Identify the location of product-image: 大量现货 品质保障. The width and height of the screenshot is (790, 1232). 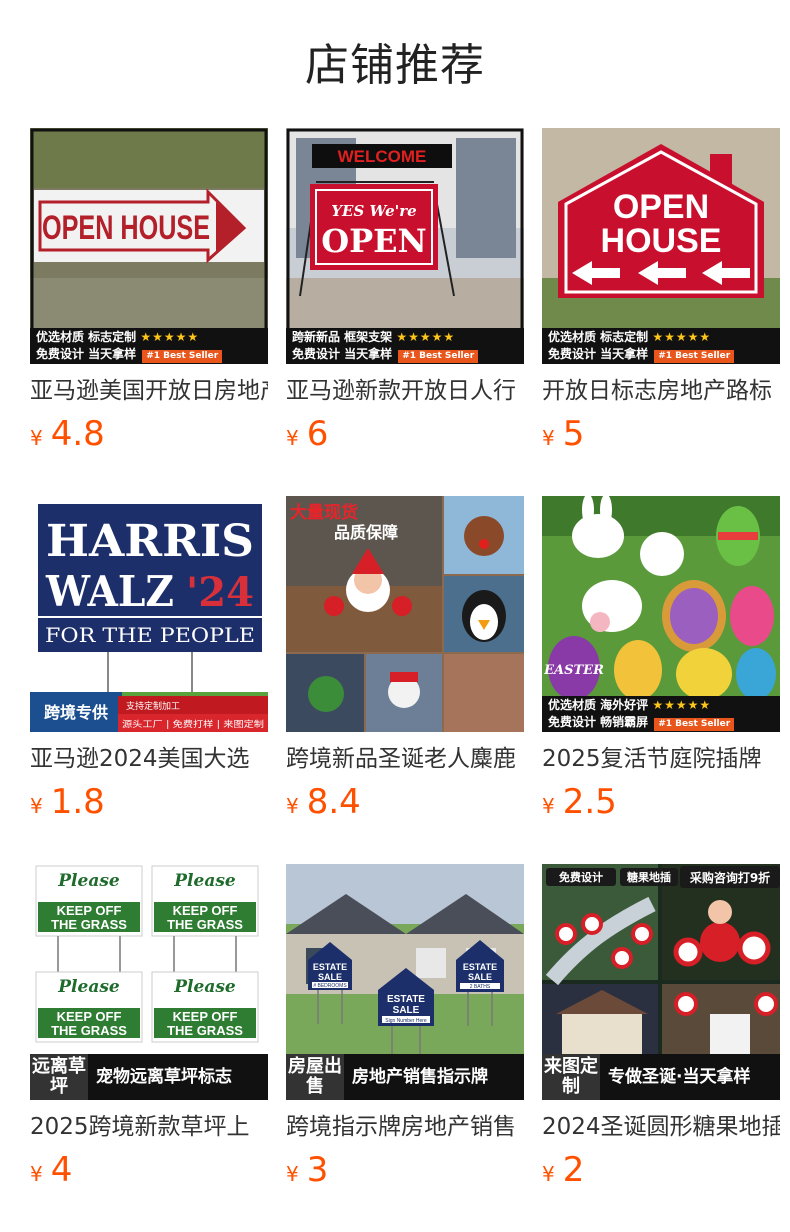
(405, 614).